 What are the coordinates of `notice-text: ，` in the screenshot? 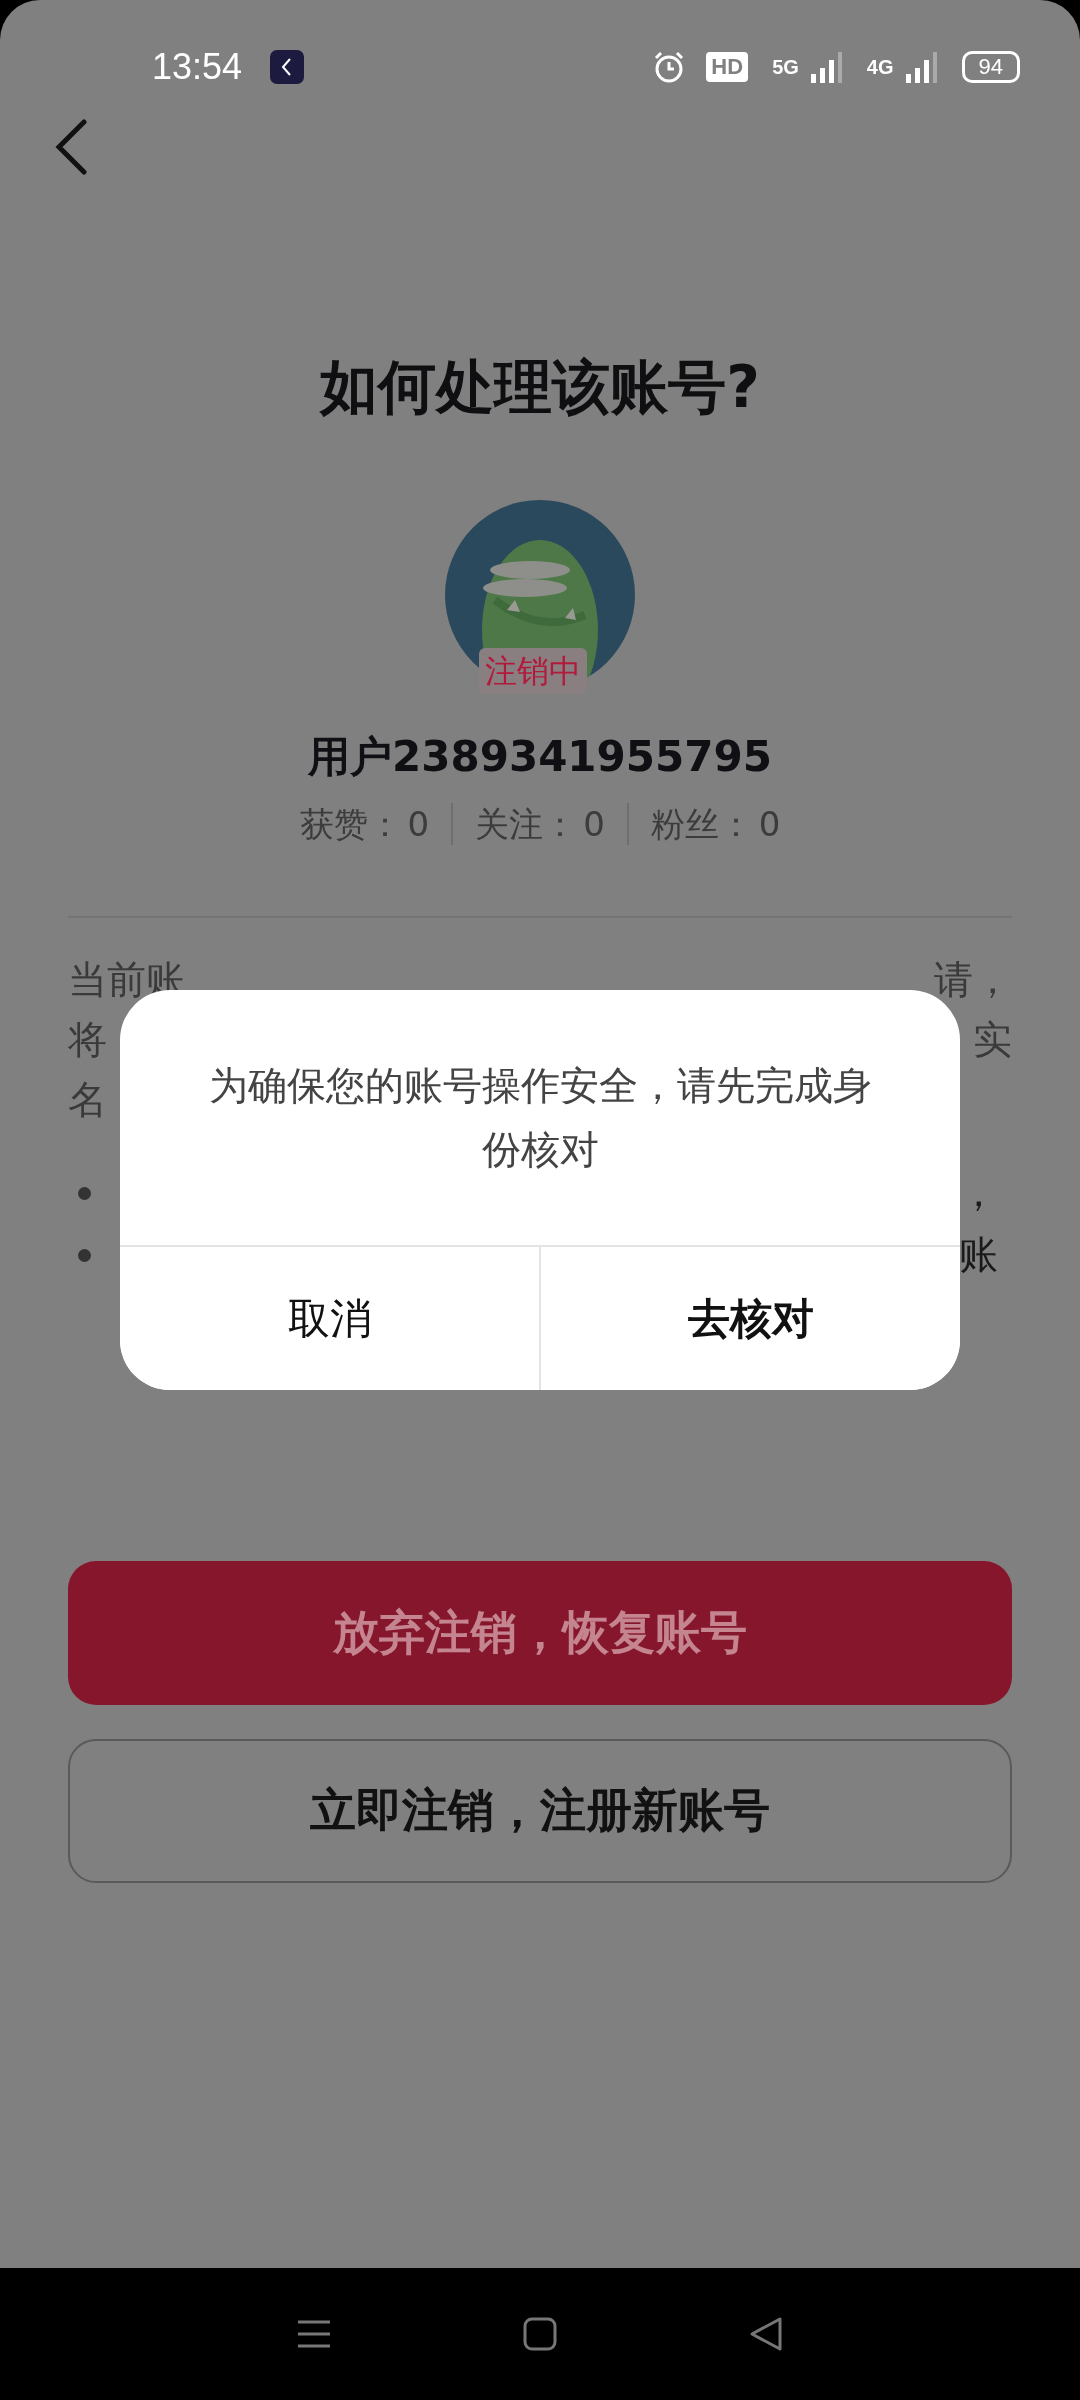 It's located at (978, 1193).